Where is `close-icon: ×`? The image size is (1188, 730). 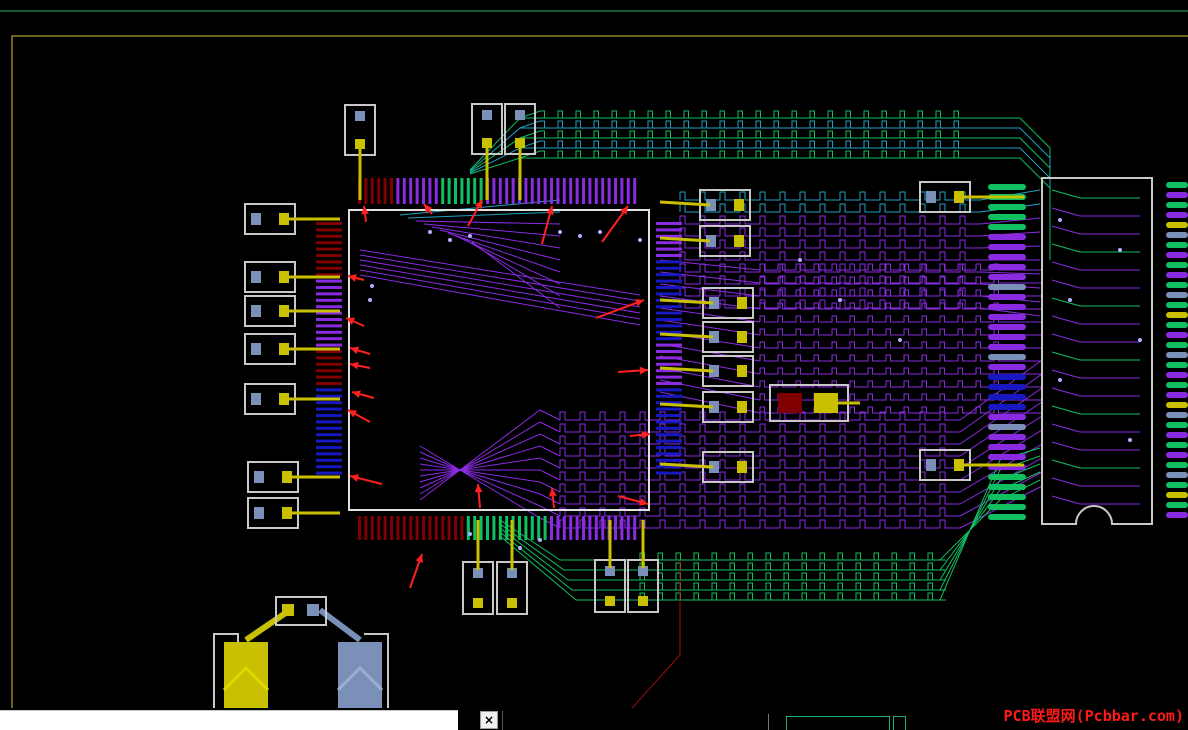 close-icon: × is located at coordinates (489, 720).